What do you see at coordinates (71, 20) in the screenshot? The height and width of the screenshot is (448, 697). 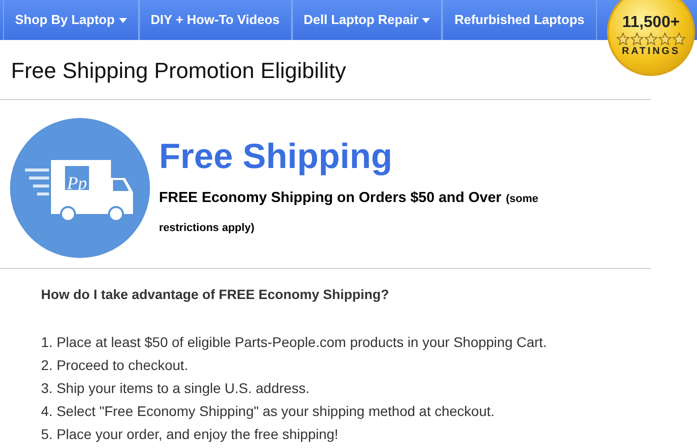 I see `nav-item: Shop By Laptop` at bounding box center [71, 20].